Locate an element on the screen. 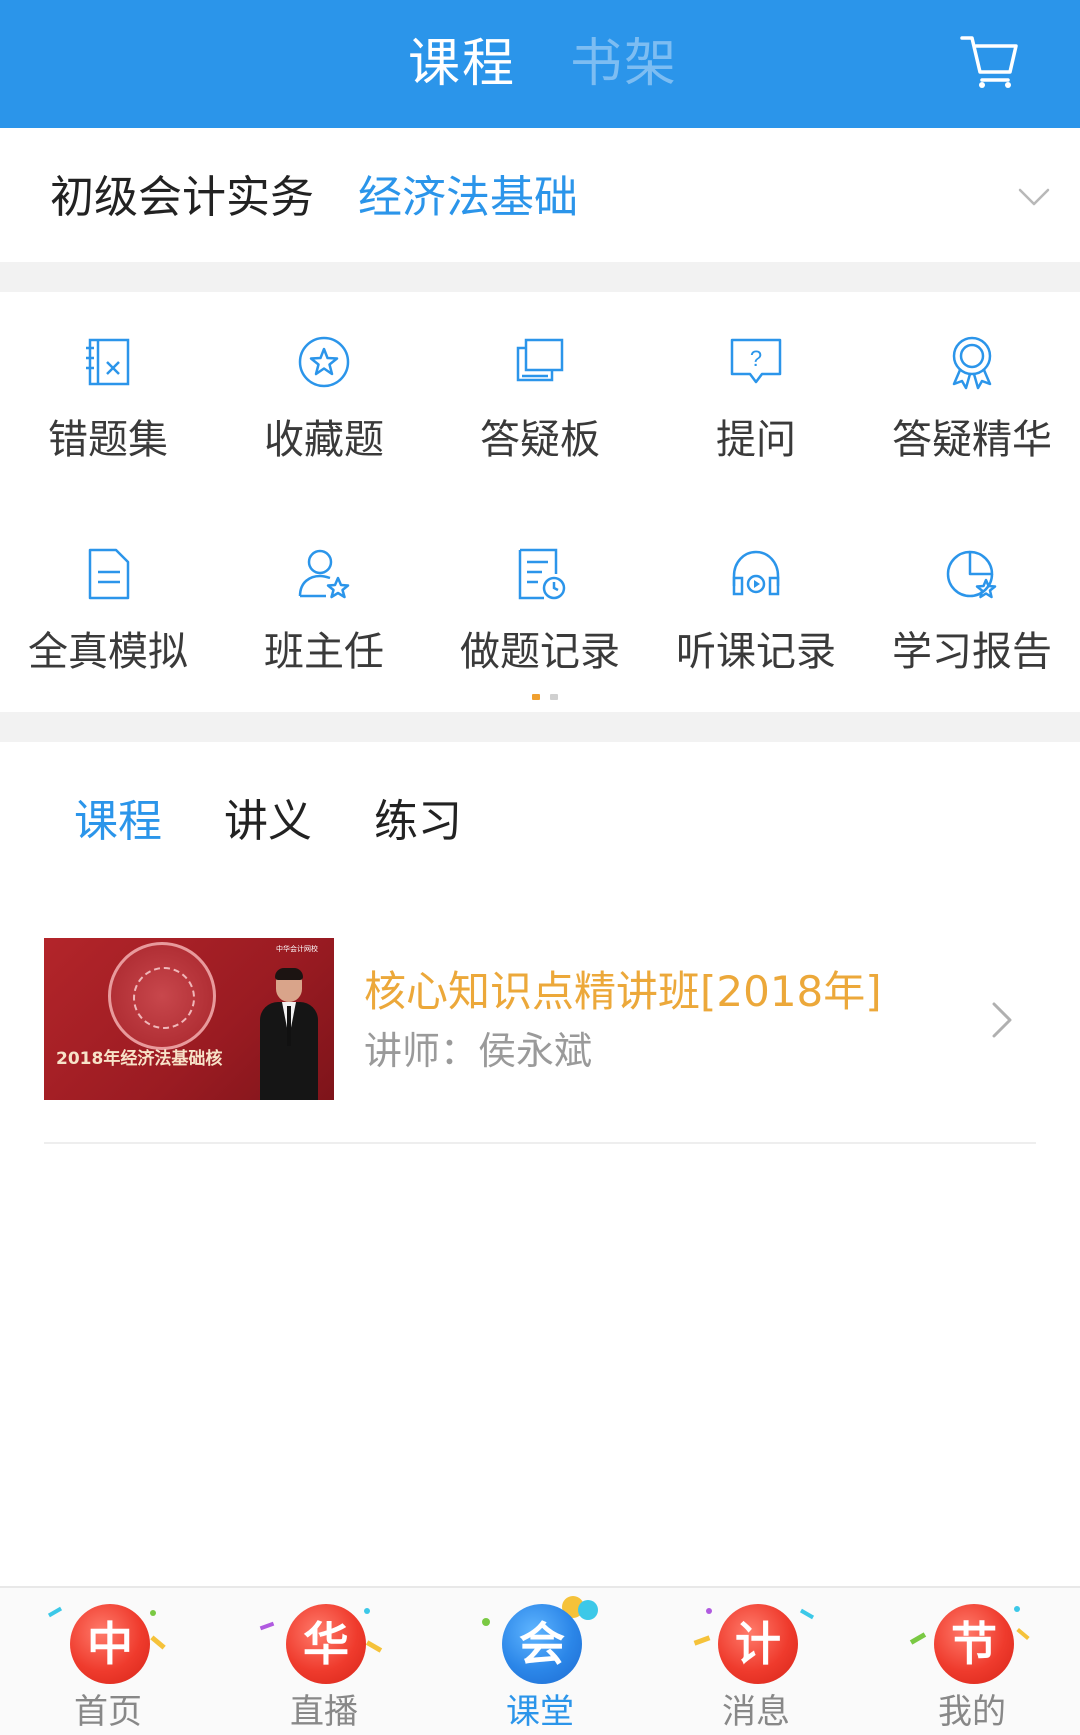 The height and width of the screenshot is (1735, 1080). feature-mock-exam: 全真模拟 is located at coordinates (108, 599).